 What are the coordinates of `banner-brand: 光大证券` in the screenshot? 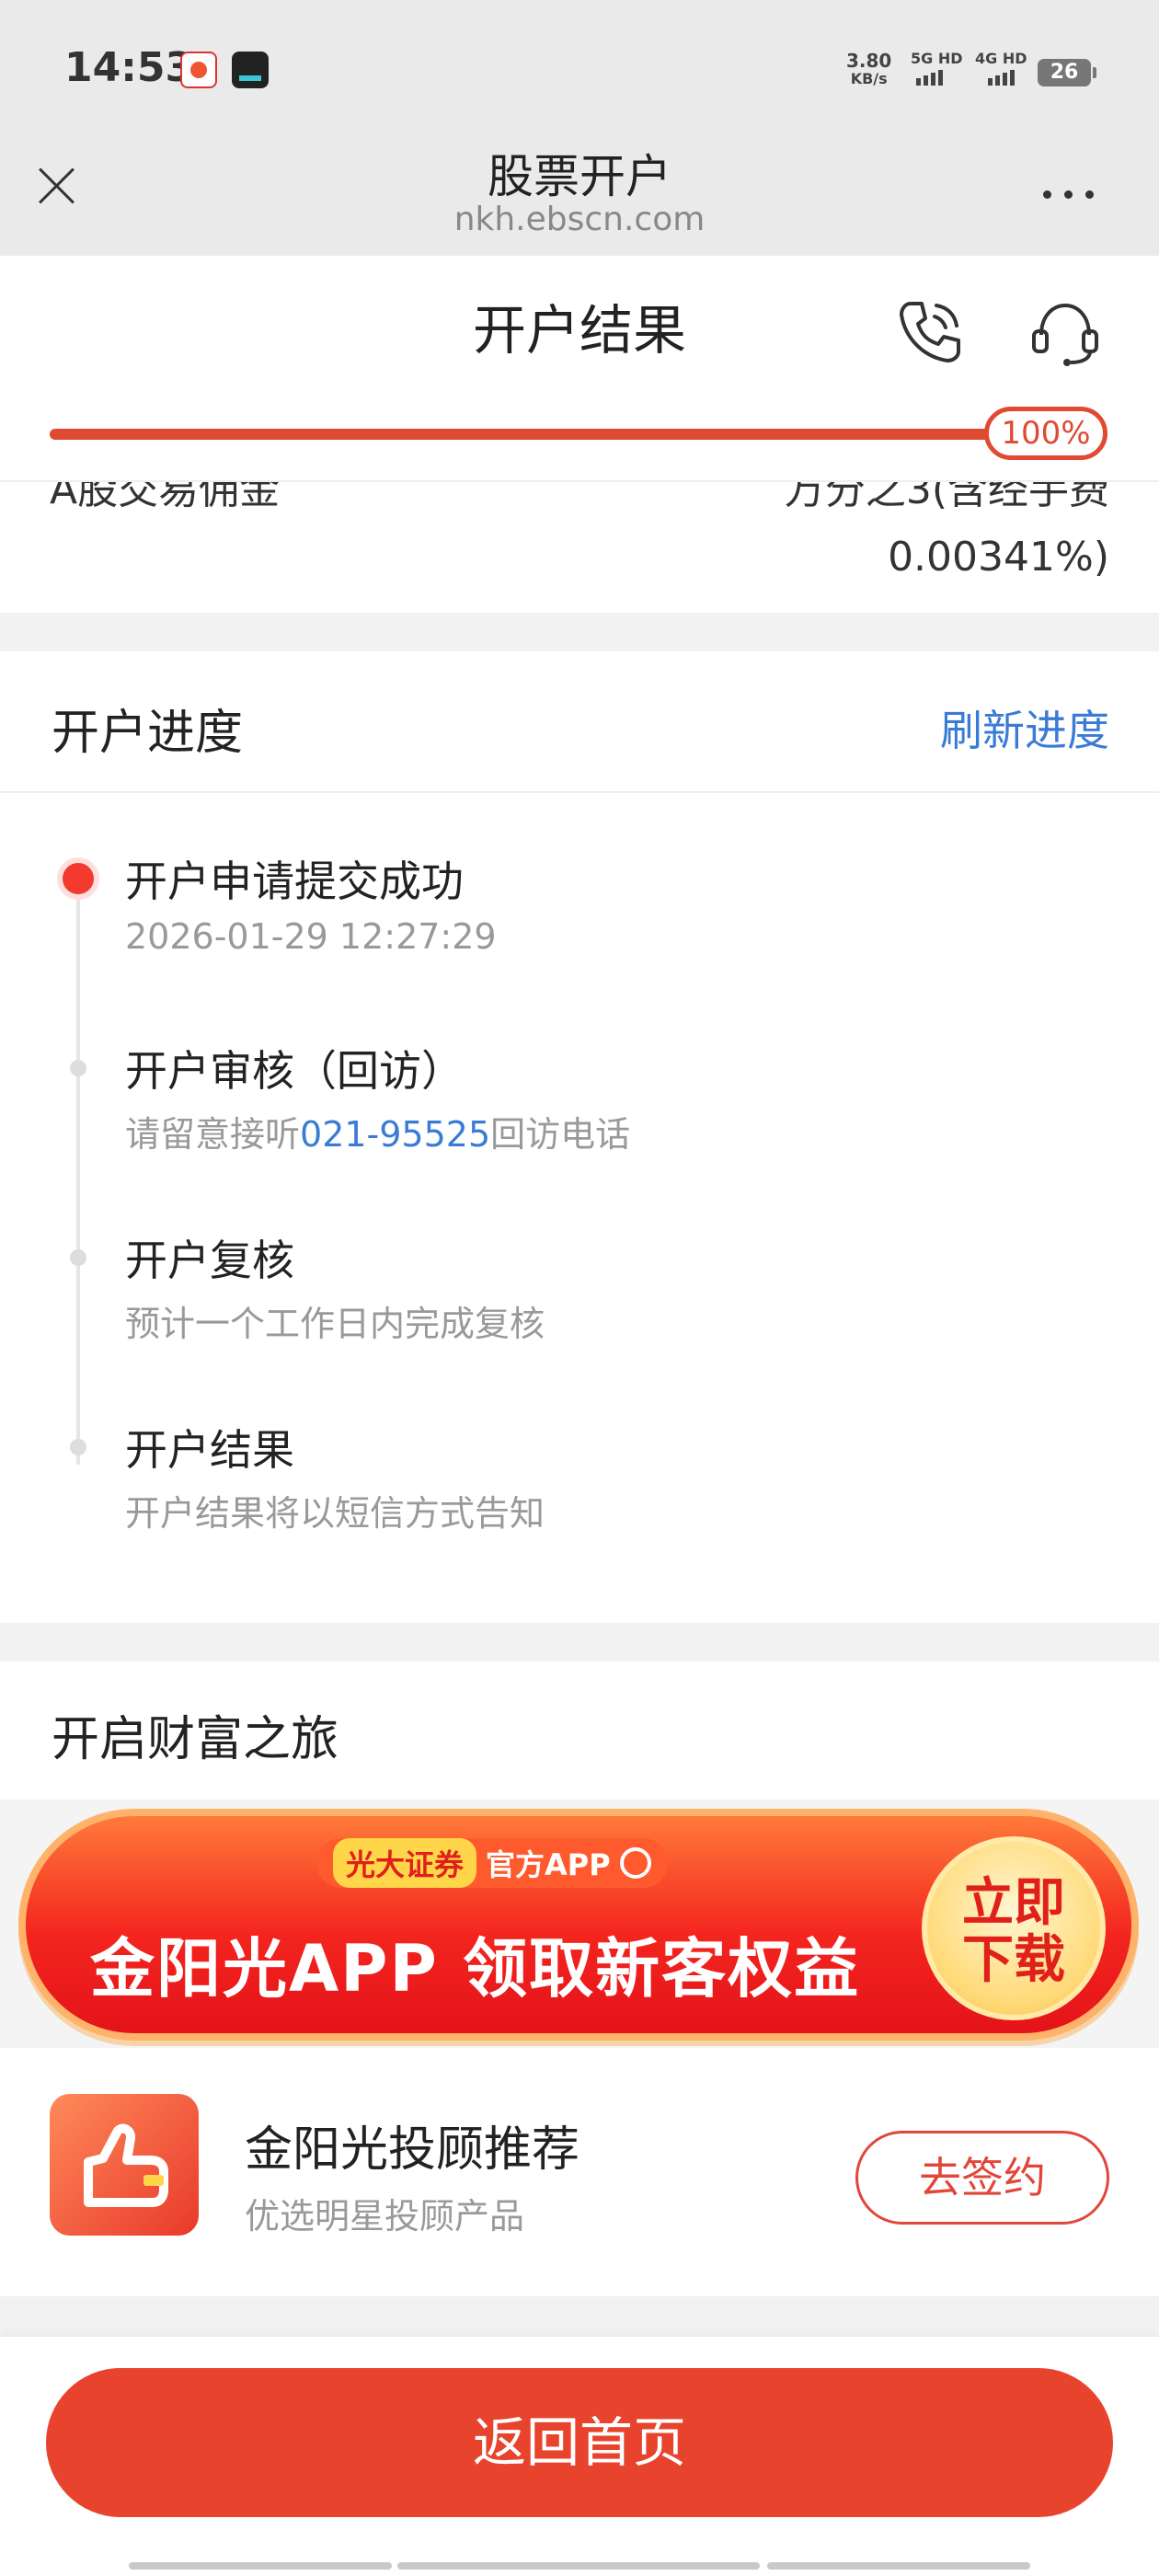 It's located at (405, 1863).